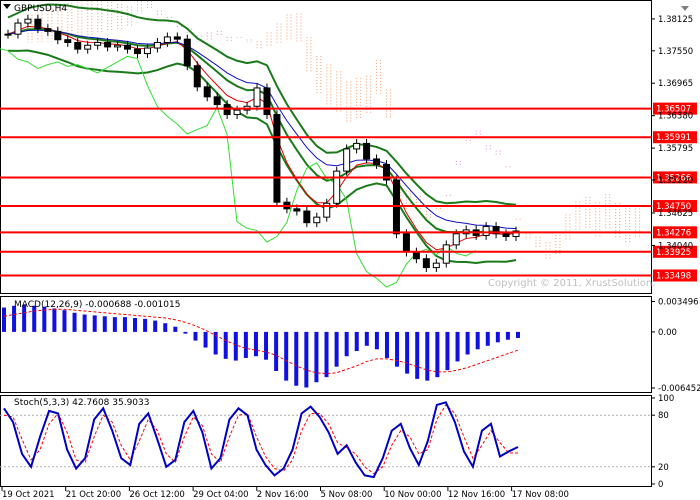 The width and height of the screenshot is (700, 500). What do you see at coordinates (540, 495) in the screenshot?
I see `time-tick-label: 17 Nov 08:00` at bounding box center [540, 495].